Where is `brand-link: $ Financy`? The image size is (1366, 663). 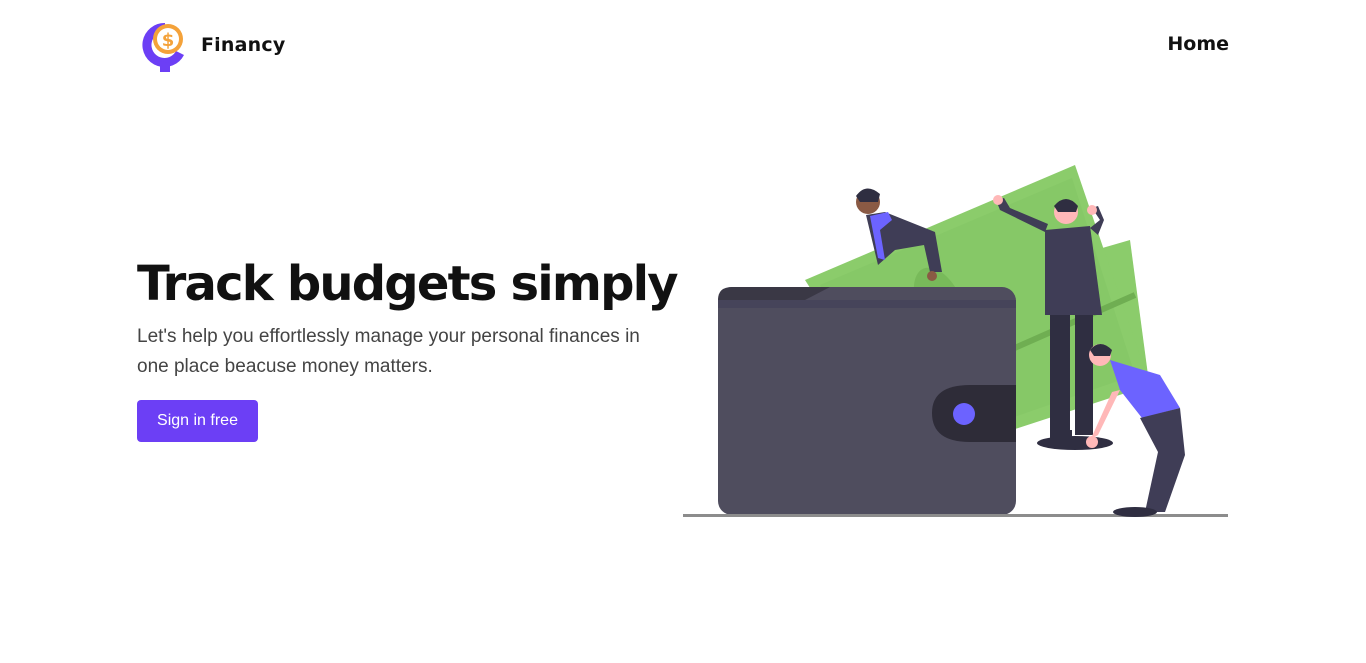
brand-link: $ Financy is located at coordinates (212, 45).